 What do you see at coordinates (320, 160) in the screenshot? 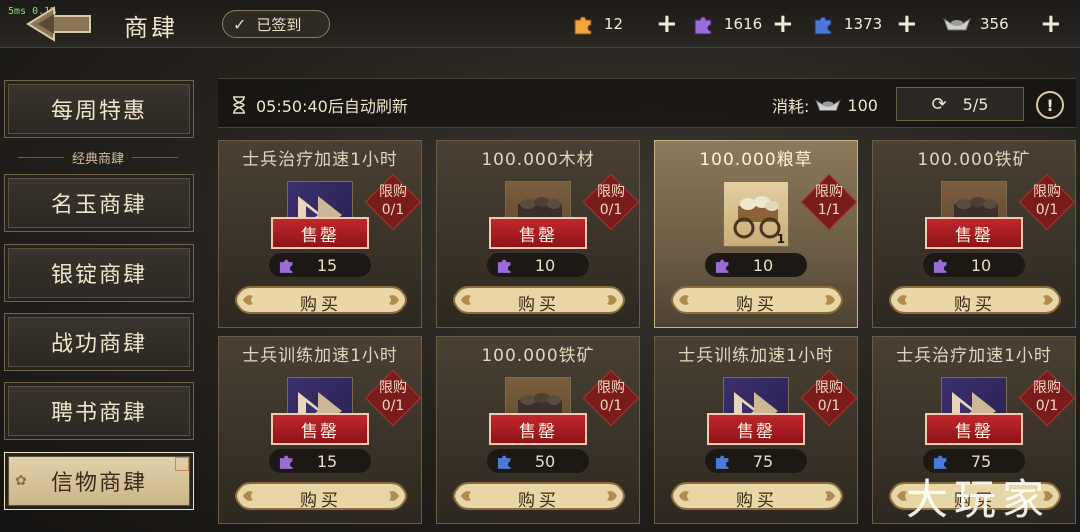
I see `card-title: 士兵治疗加速1小时` at bounding box center [320, 160].